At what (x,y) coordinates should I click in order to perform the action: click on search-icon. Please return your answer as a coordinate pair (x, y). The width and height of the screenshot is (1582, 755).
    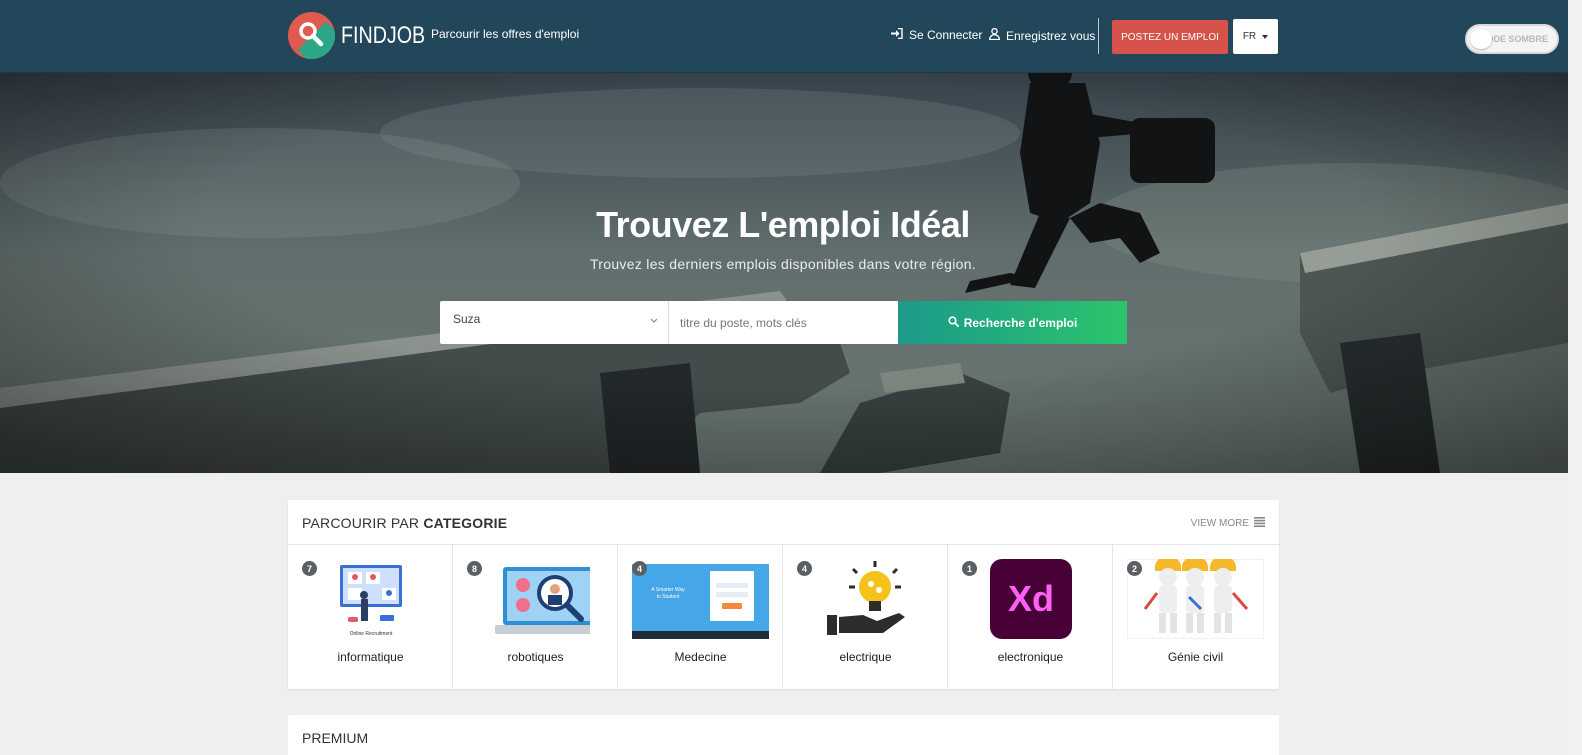
    Looking at the image, I should click on (953, 322).